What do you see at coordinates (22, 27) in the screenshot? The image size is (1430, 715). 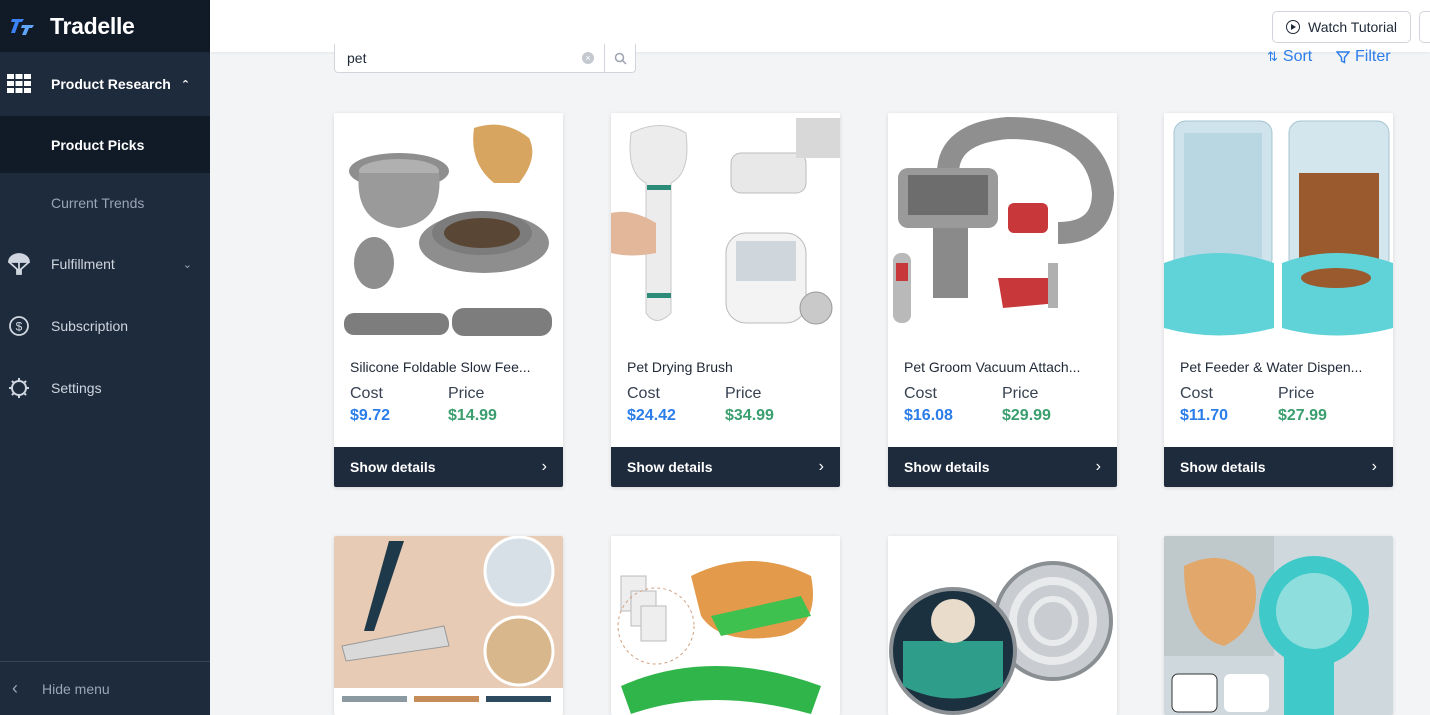 I see `tradelle-logo-icon` at bounding box center [22, 27].